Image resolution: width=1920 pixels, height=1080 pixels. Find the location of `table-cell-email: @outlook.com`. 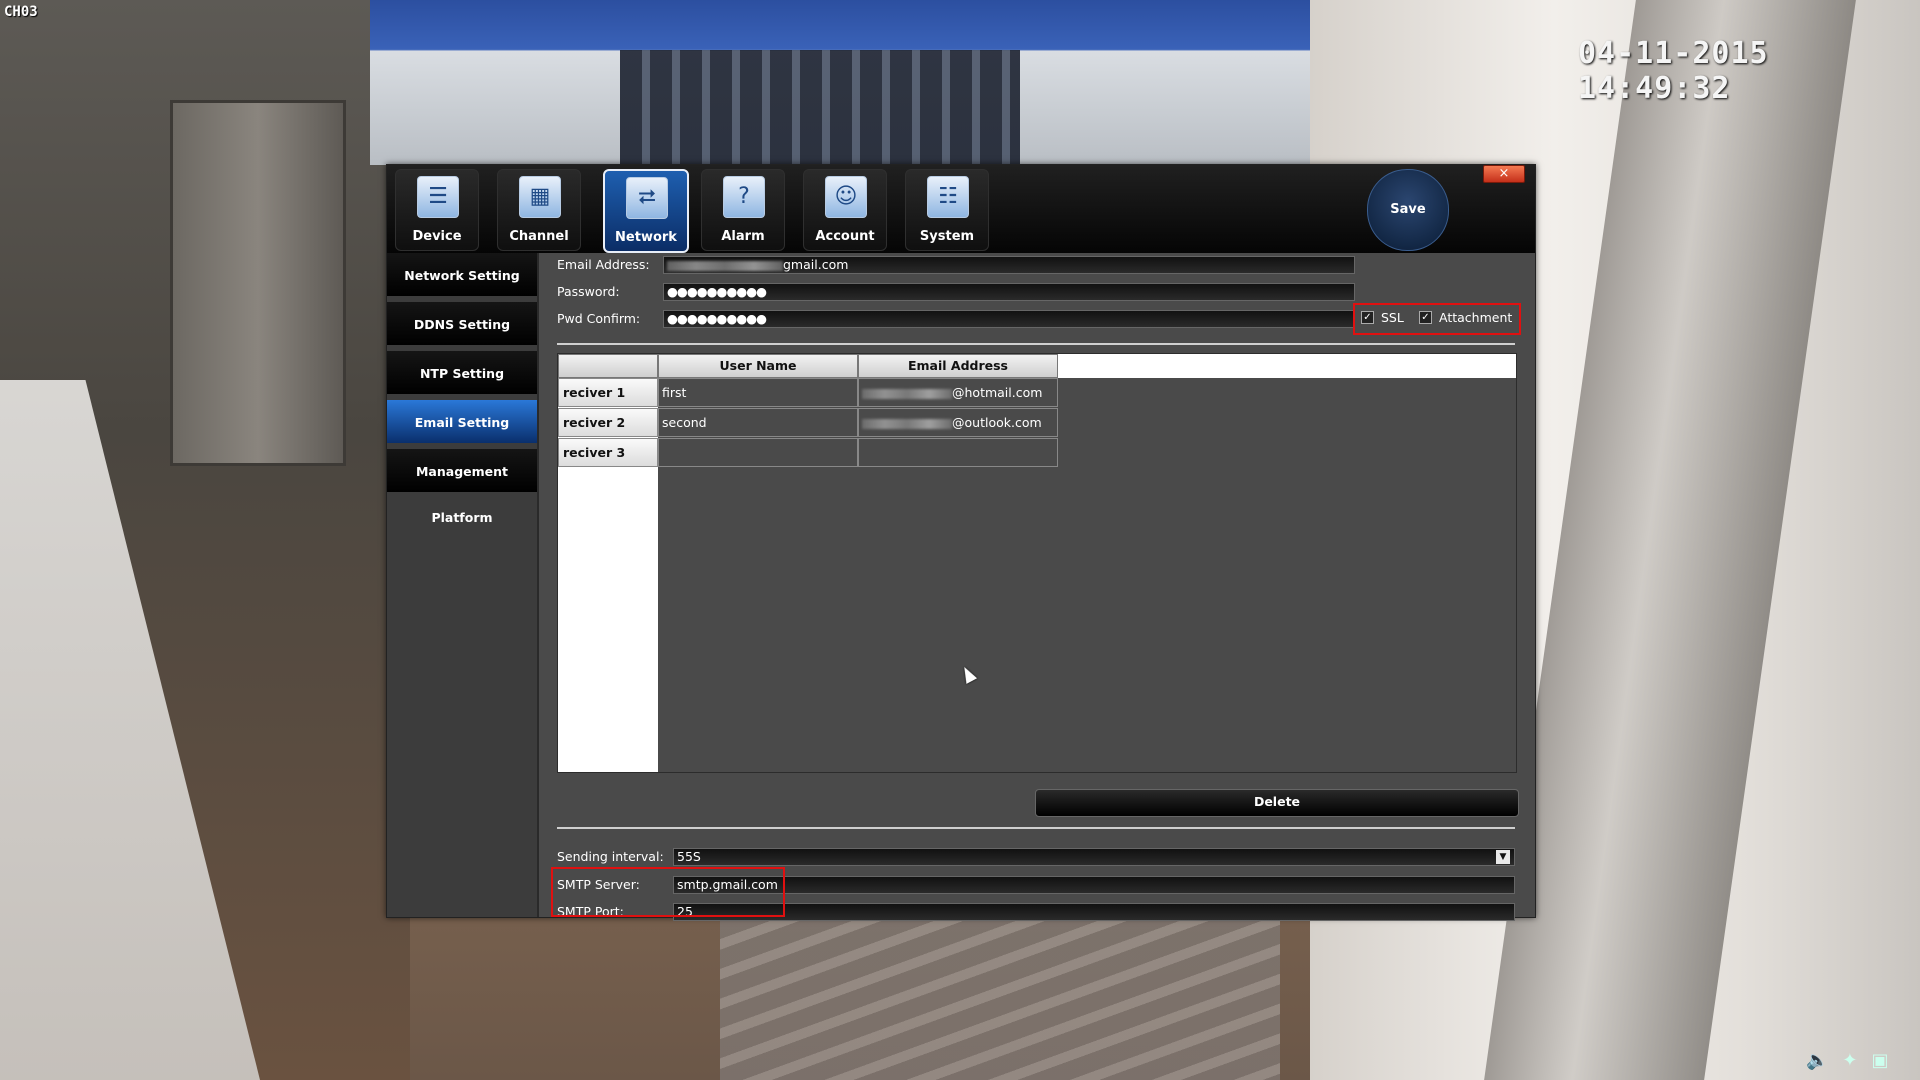

table-cell-email: @outlook.com is located at coordinates (958, 422).